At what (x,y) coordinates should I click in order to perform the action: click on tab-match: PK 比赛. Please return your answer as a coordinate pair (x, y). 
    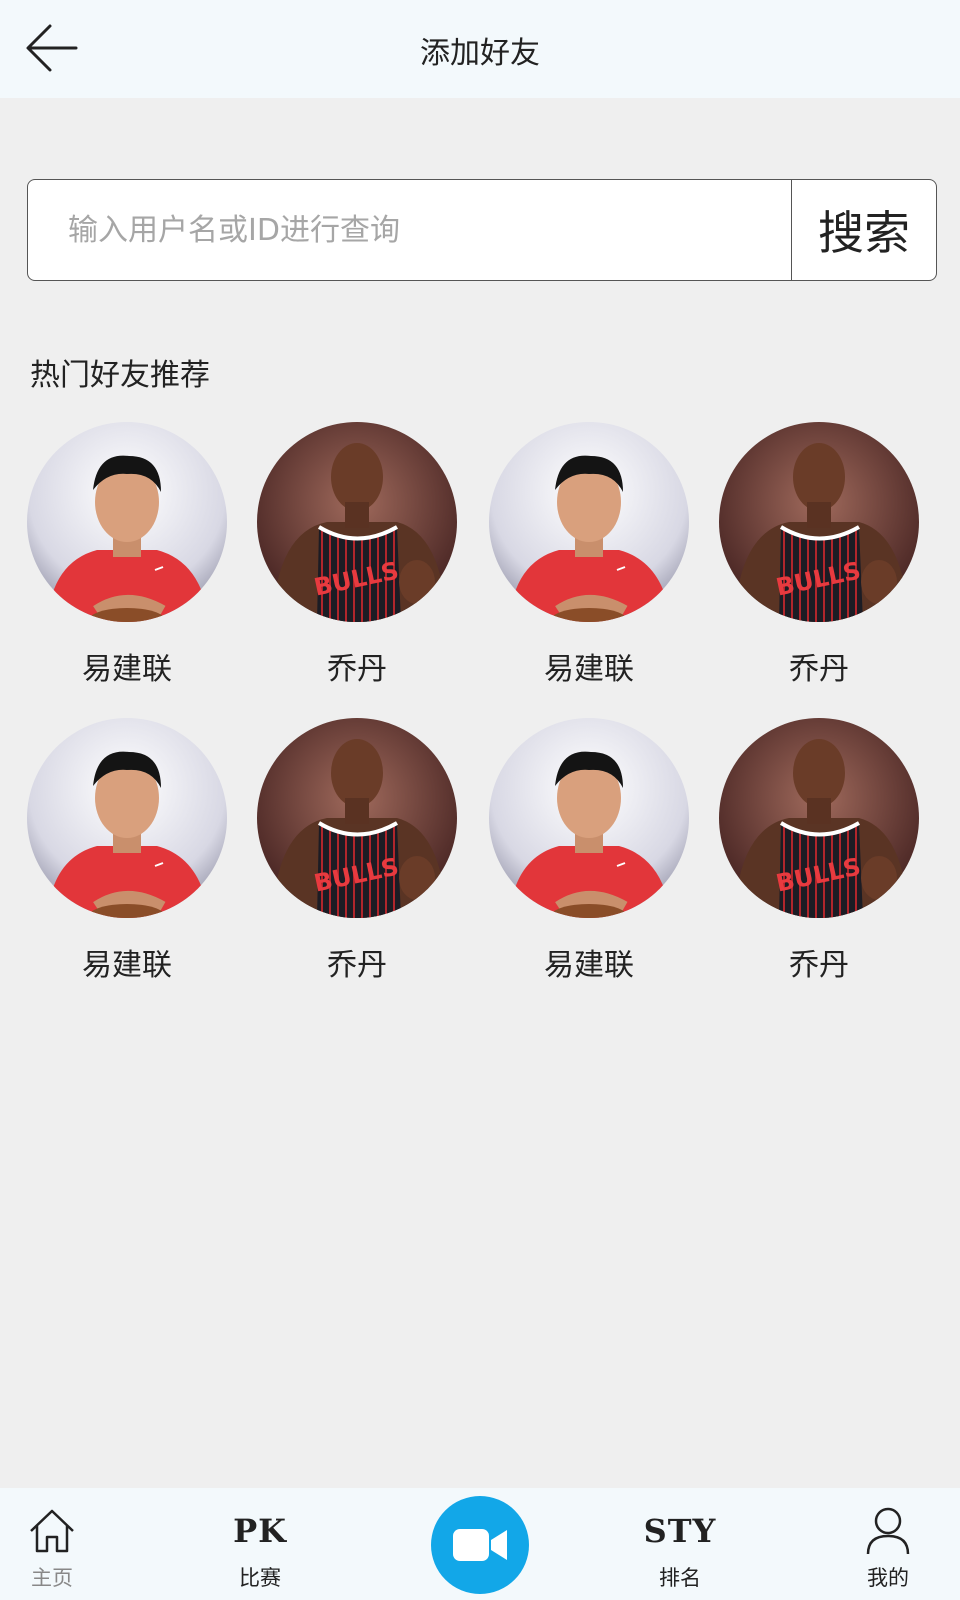
    Looking at the image, I should click on (260, 1544).